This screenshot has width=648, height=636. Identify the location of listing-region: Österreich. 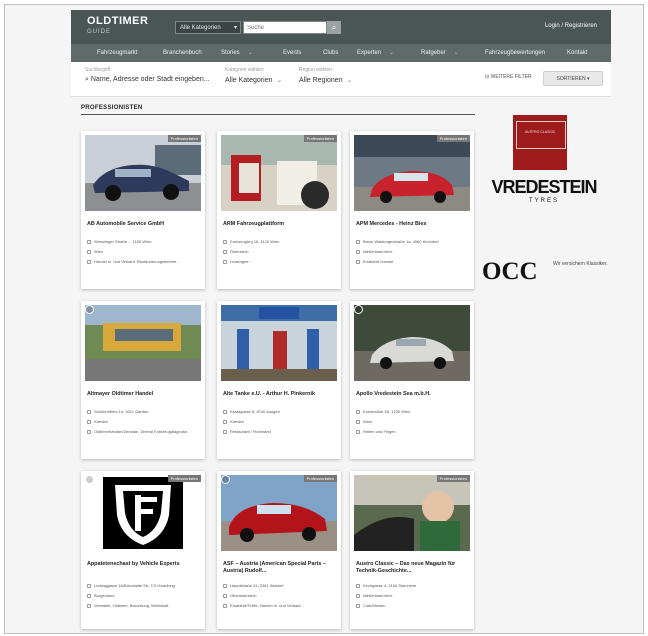
(279, 251).